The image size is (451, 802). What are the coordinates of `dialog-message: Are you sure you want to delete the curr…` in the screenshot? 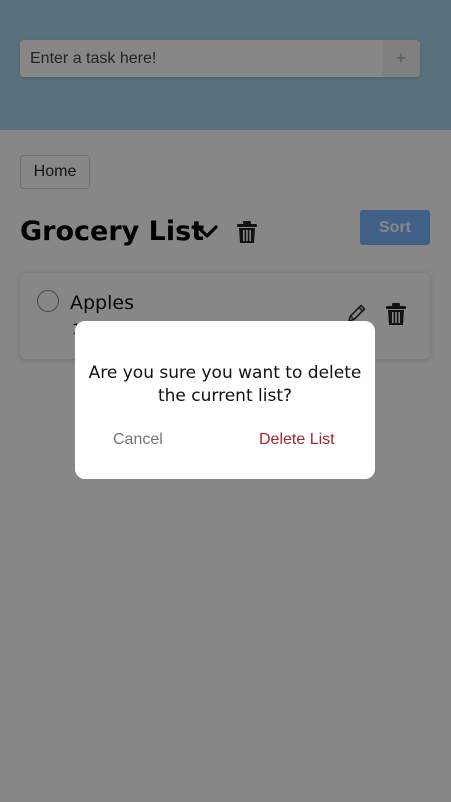 It's located at (225, 384).